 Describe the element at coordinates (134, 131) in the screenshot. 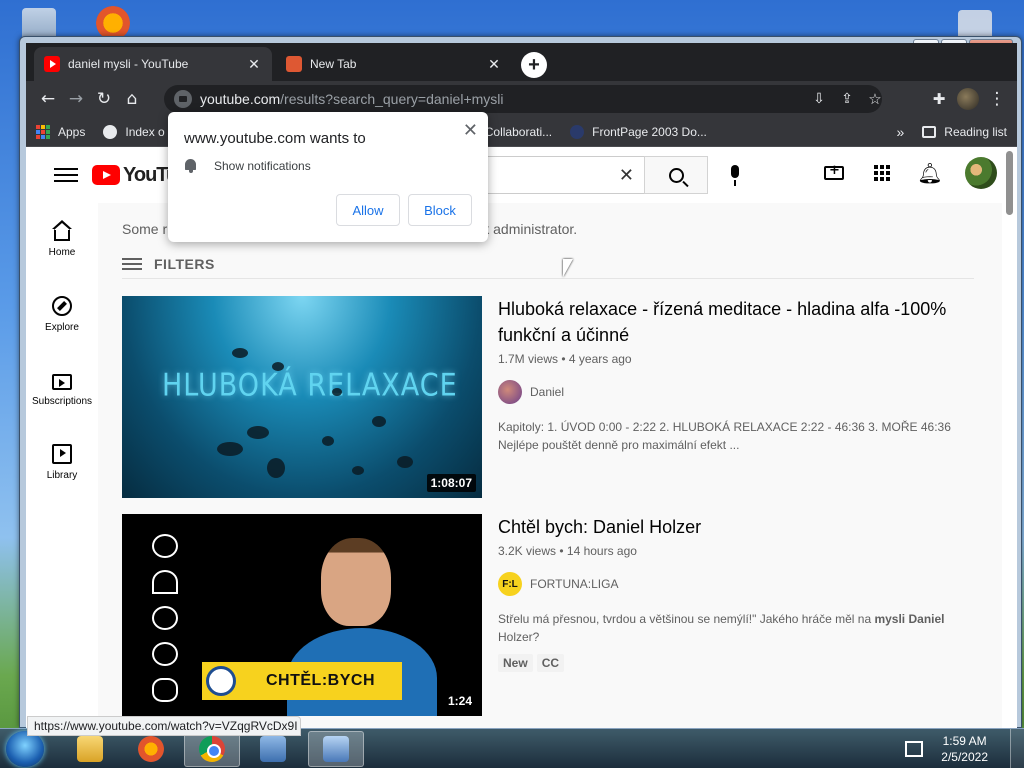

I see `bookmark-index: Index o` at that location.